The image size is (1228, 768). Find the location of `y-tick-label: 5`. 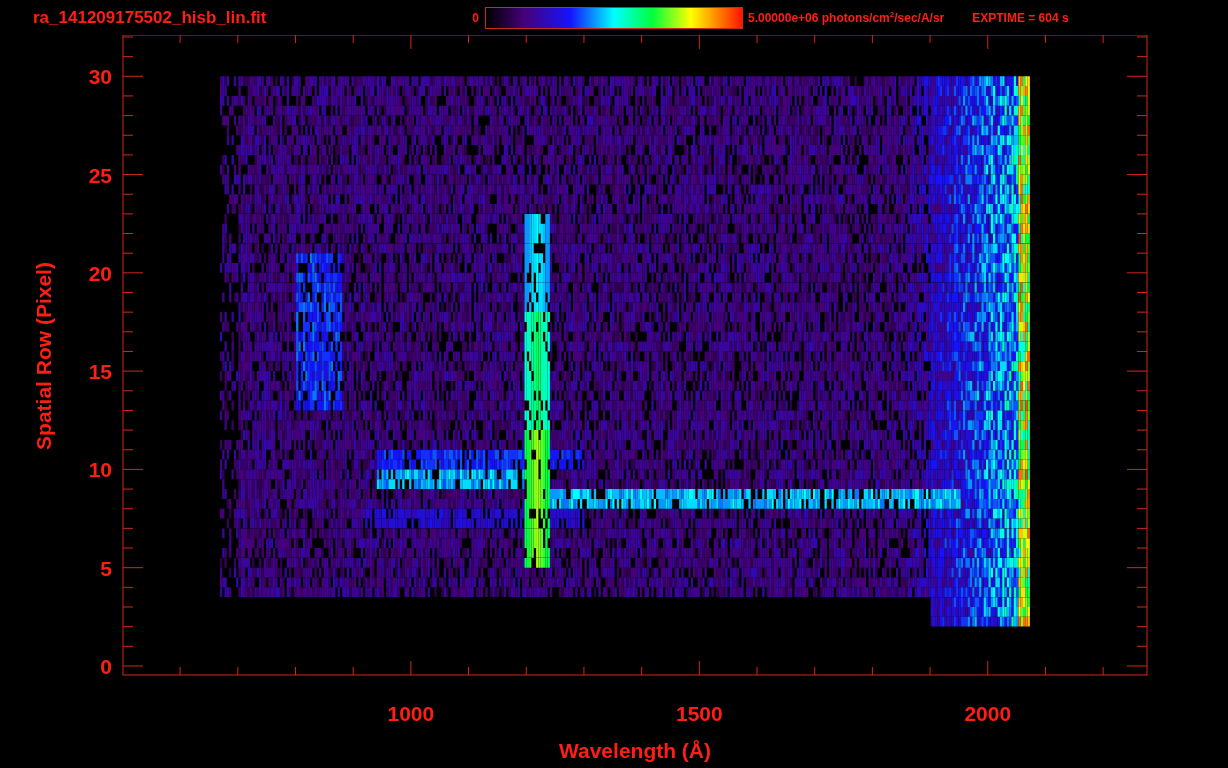

y-tick-label: 5 is located at coordinates (106, 568).